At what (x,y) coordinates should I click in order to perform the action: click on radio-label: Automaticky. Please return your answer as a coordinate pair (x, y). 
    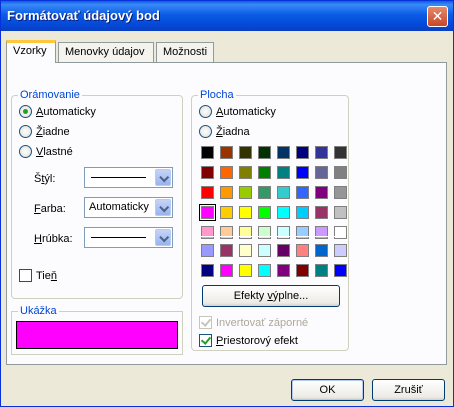
    Looking at the image, I should click on (246, 111).